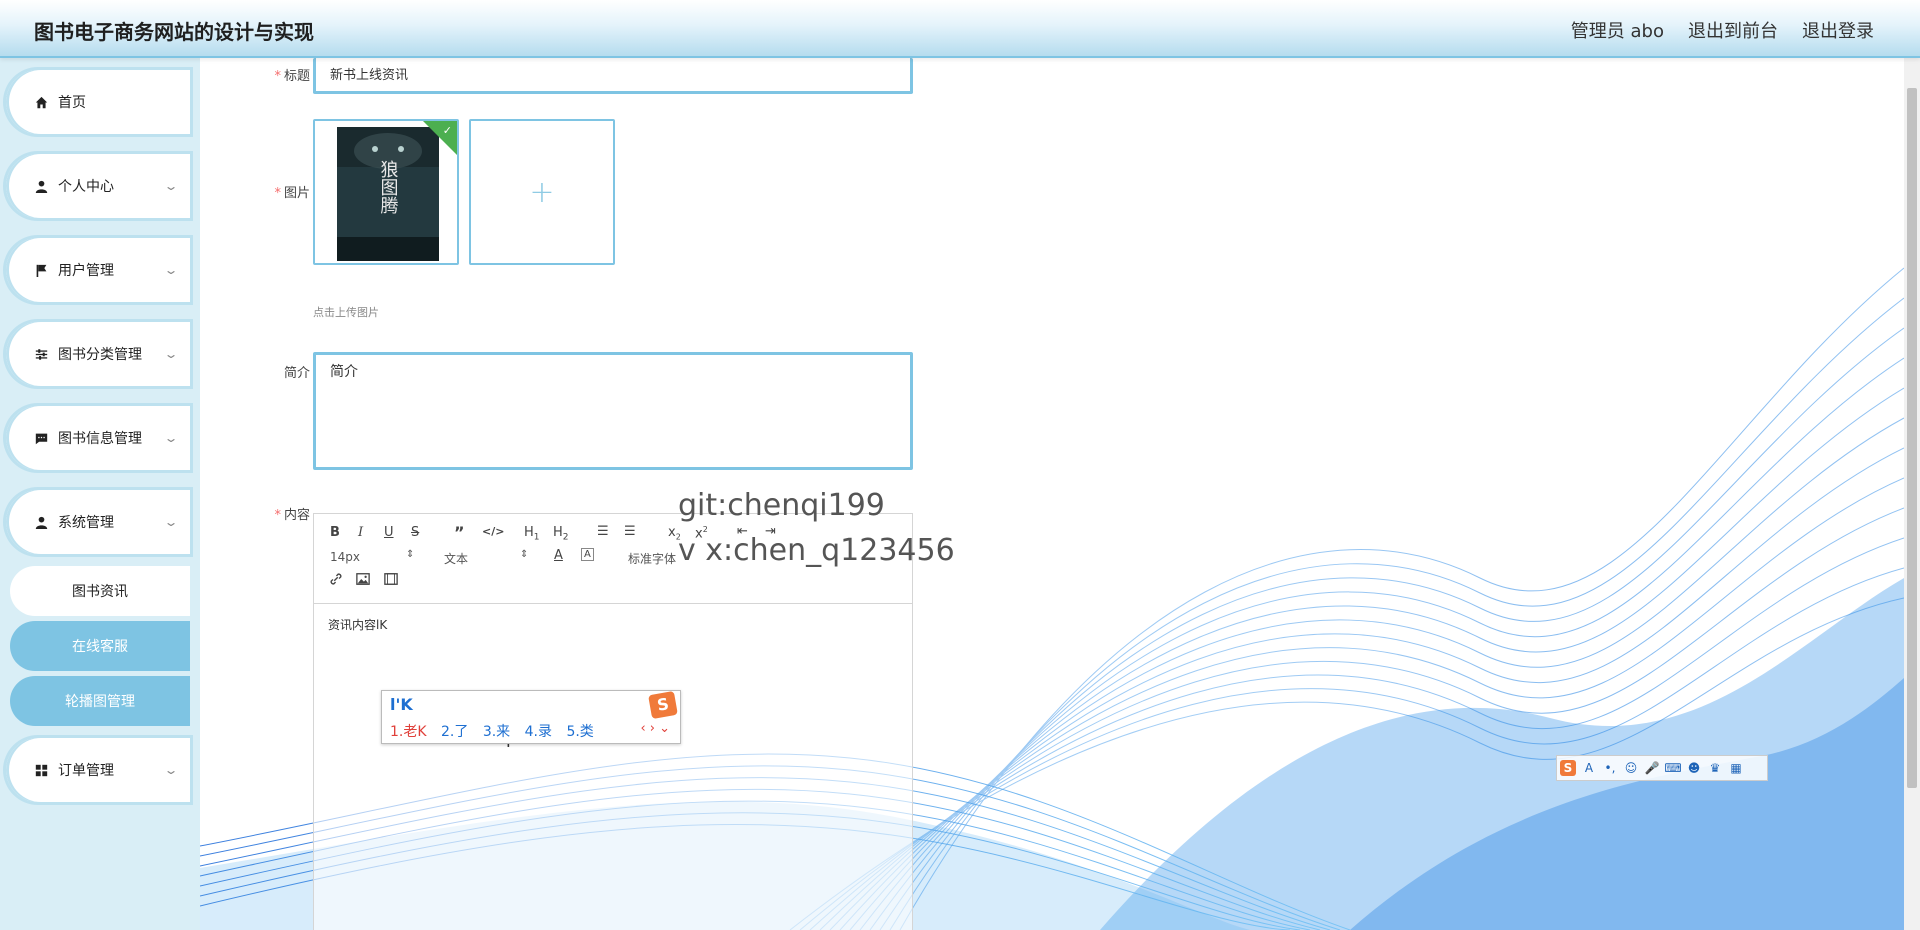 This screenshot has width=1920, height=930. What do you see at coordinates (558, 555) in the screenshot?
I see `font-color-button: A` at bounding box center [558, 555].